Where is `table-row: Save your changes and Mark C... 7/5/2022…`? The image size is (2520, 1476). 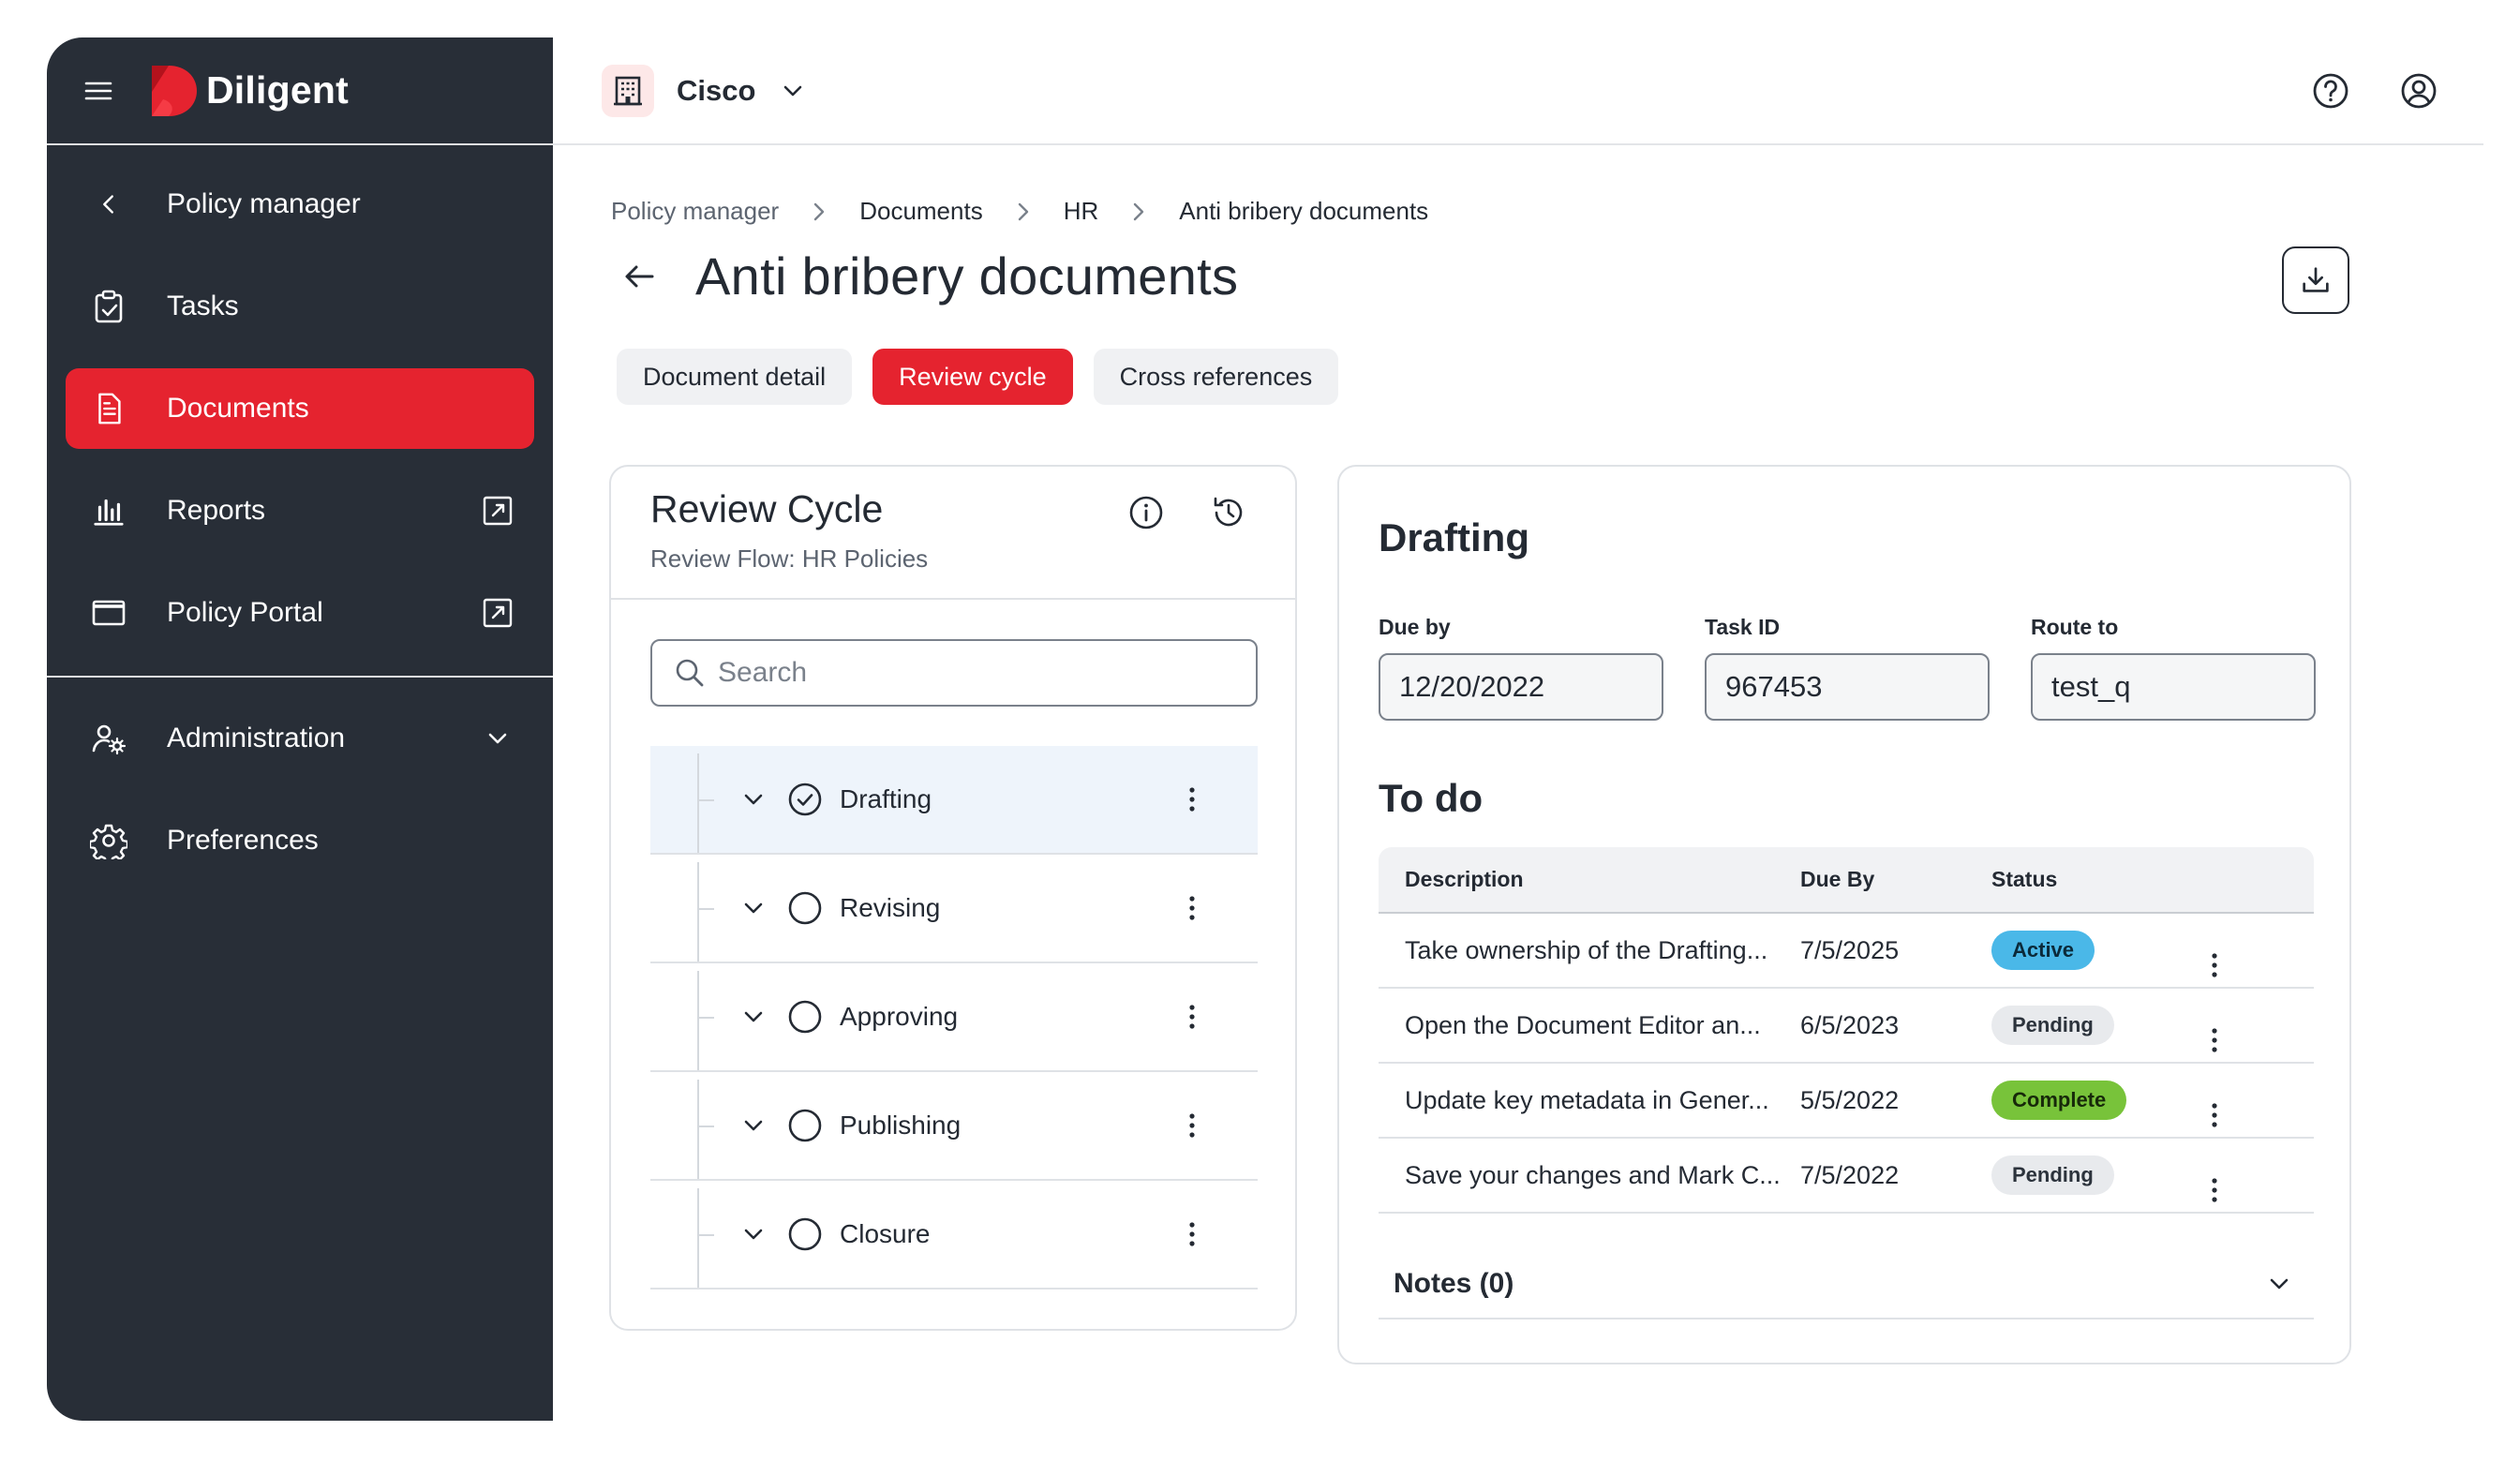
table-row: Save your changes and Mark C... 7/5/2022… is located at coordinates (1846, 1176).